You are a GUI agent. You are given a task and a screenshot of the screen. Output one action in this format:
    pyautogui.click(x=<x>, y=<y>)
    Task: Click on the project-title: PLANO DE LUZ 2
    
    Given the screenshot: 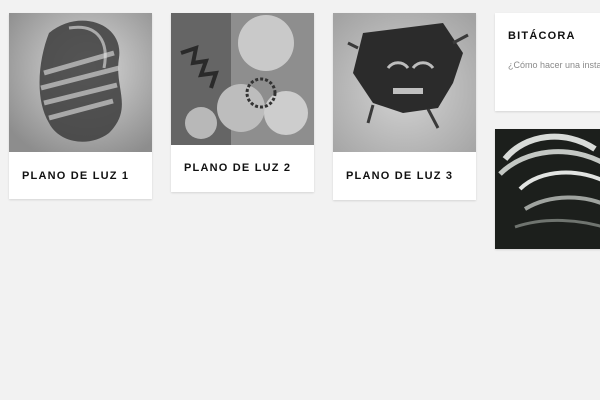 What is the action you would take?
    pyautogui.click(x=231, y=168)
    